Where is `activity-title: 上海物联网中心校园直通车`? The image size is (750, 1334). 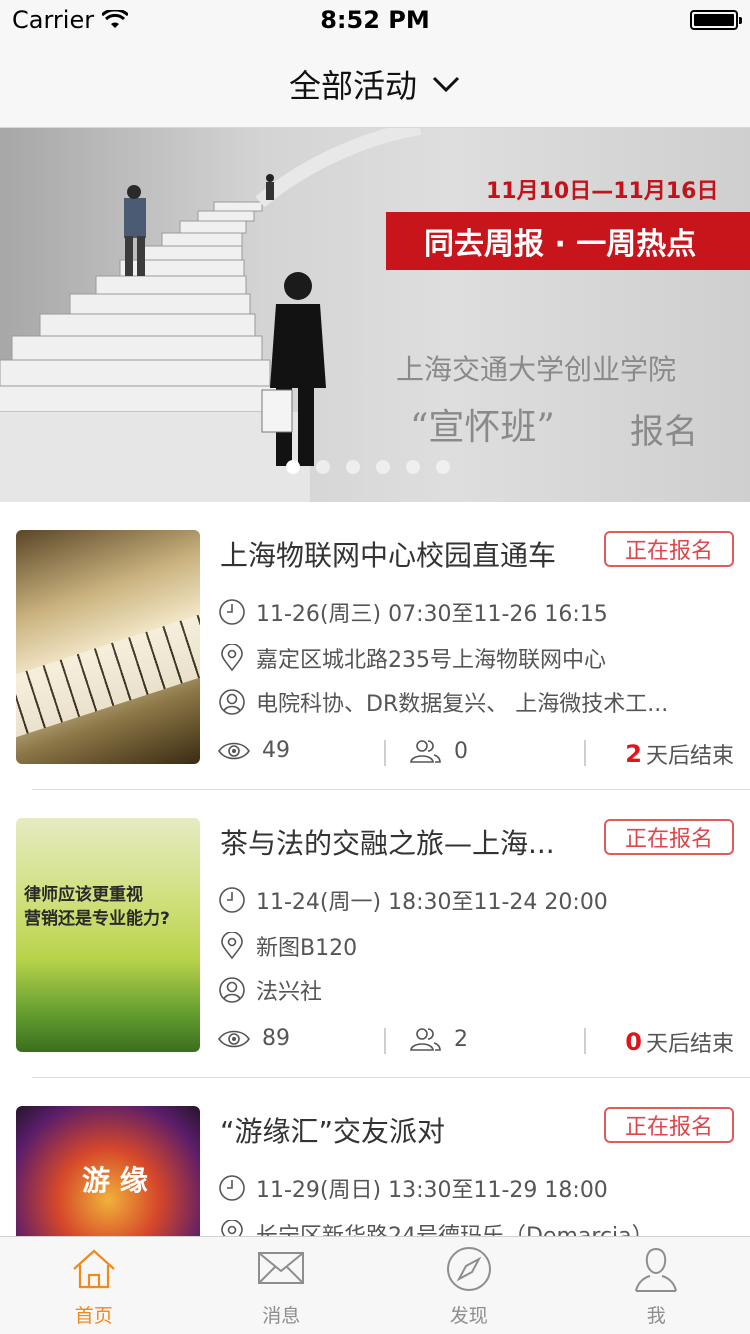 activity-title: 上海物联网中心校园直通车 is located at coordinates (388, 555).